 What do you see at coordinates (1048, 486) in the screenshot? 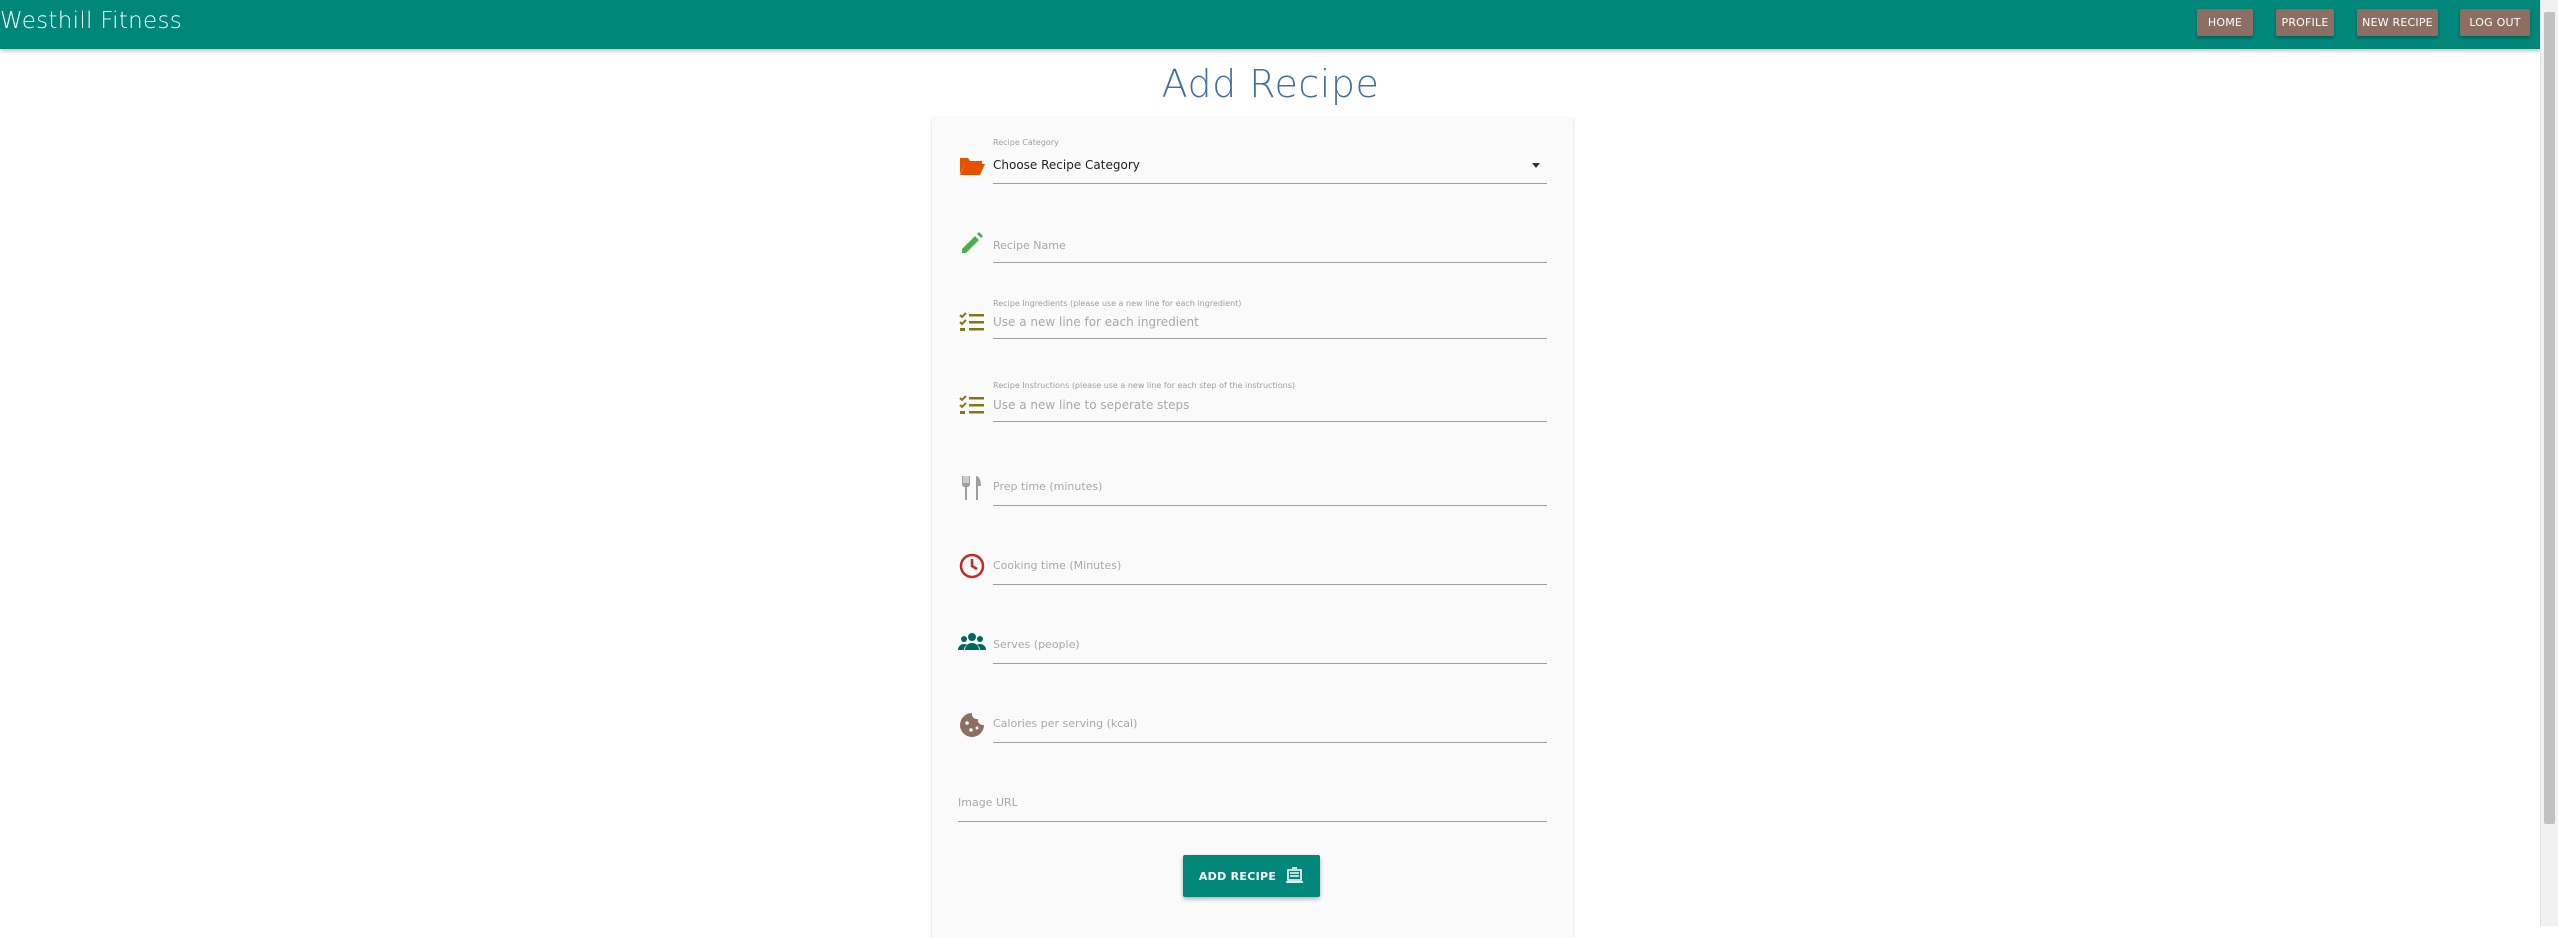
I see `prep-time-placeholder: Prep time (minutes)` at bounding box center [1048, 486].